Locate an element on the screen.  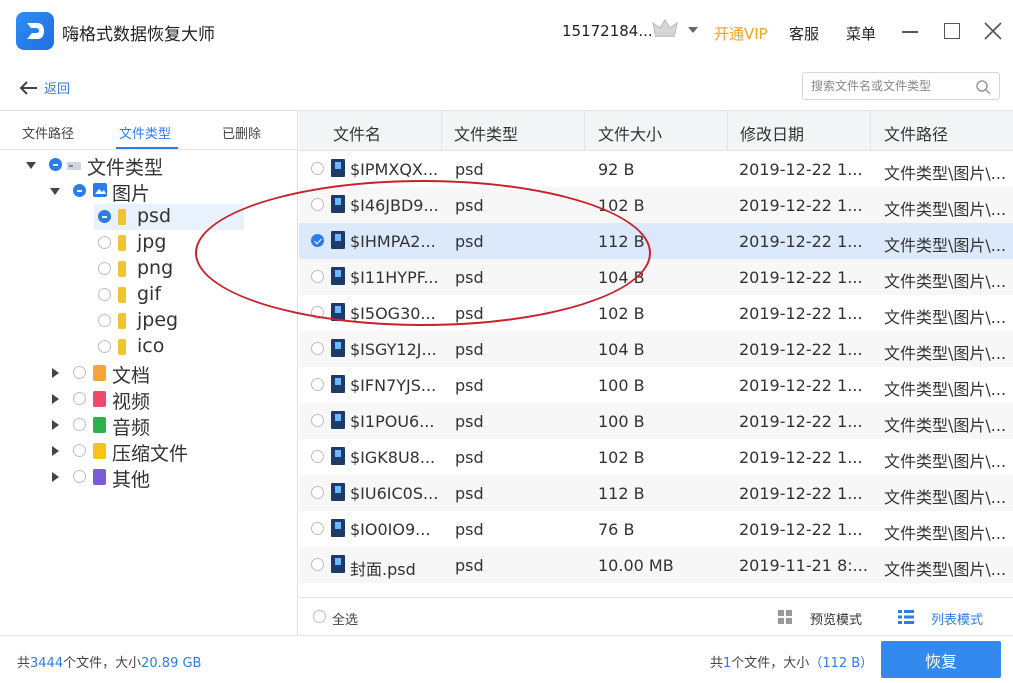
tree-item-jpg: jpg is located at coordinates (169, 243).